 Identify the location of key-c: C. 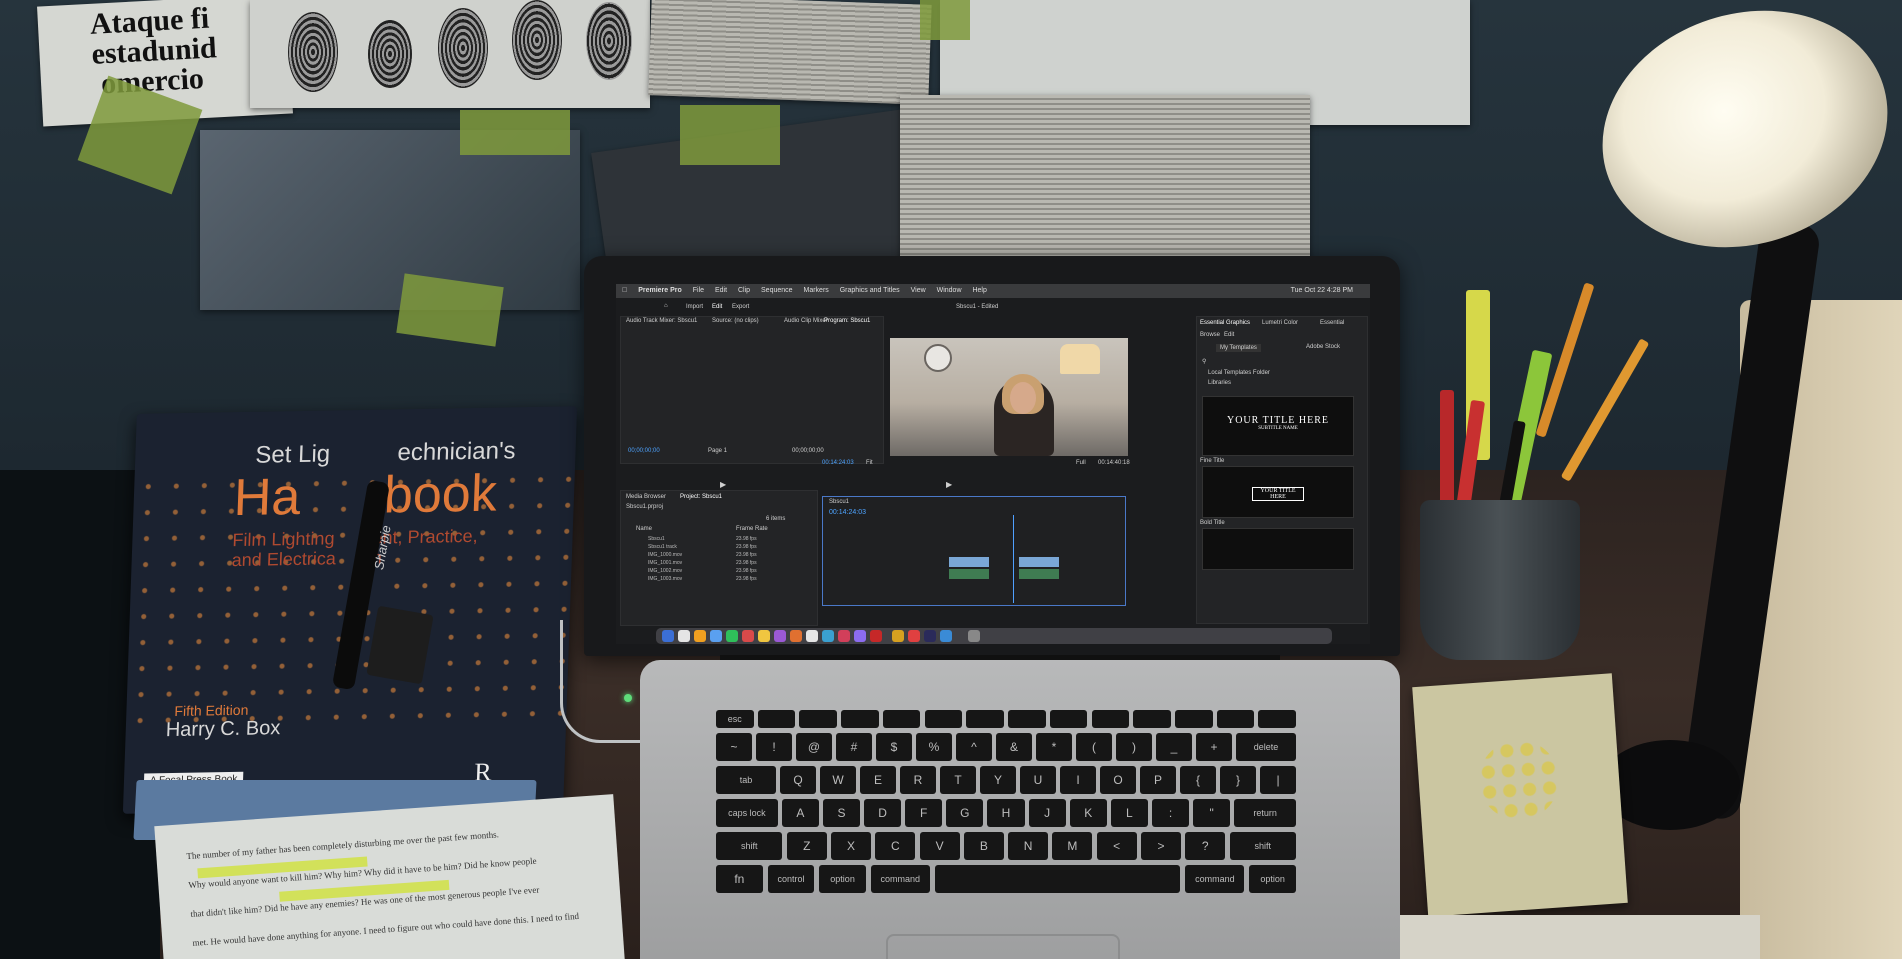
(895, 846).